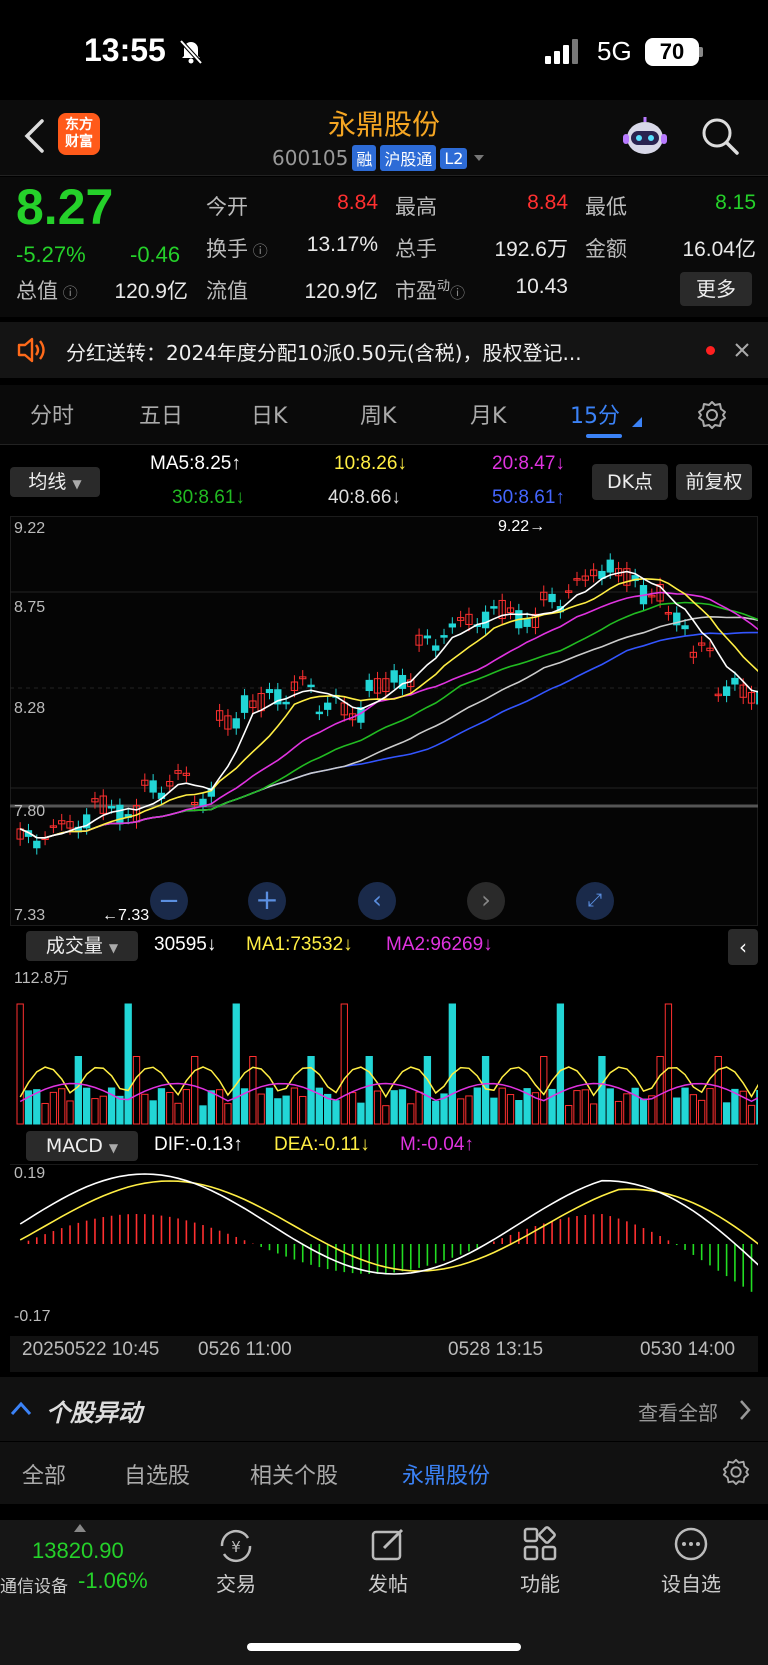 This screenshot has width=768, height=1665. I want to click on news-tab-all: 全部, so click(44, 1474).